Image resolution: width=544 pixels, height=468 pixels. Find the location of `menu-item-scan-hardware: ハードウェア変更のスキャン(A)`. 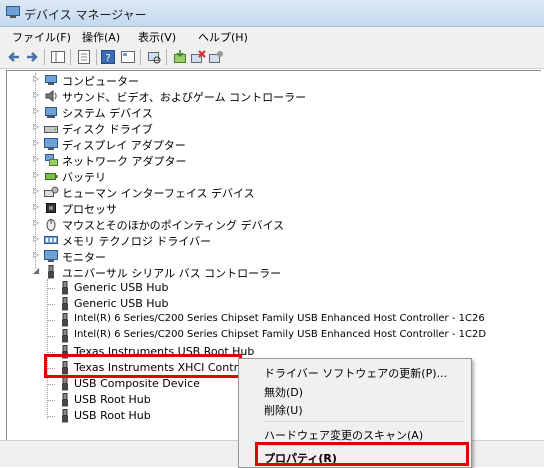

menu-item-scan-hardware: ハードウェア変更のスキャン(A) is located at coordinates (343, 435).